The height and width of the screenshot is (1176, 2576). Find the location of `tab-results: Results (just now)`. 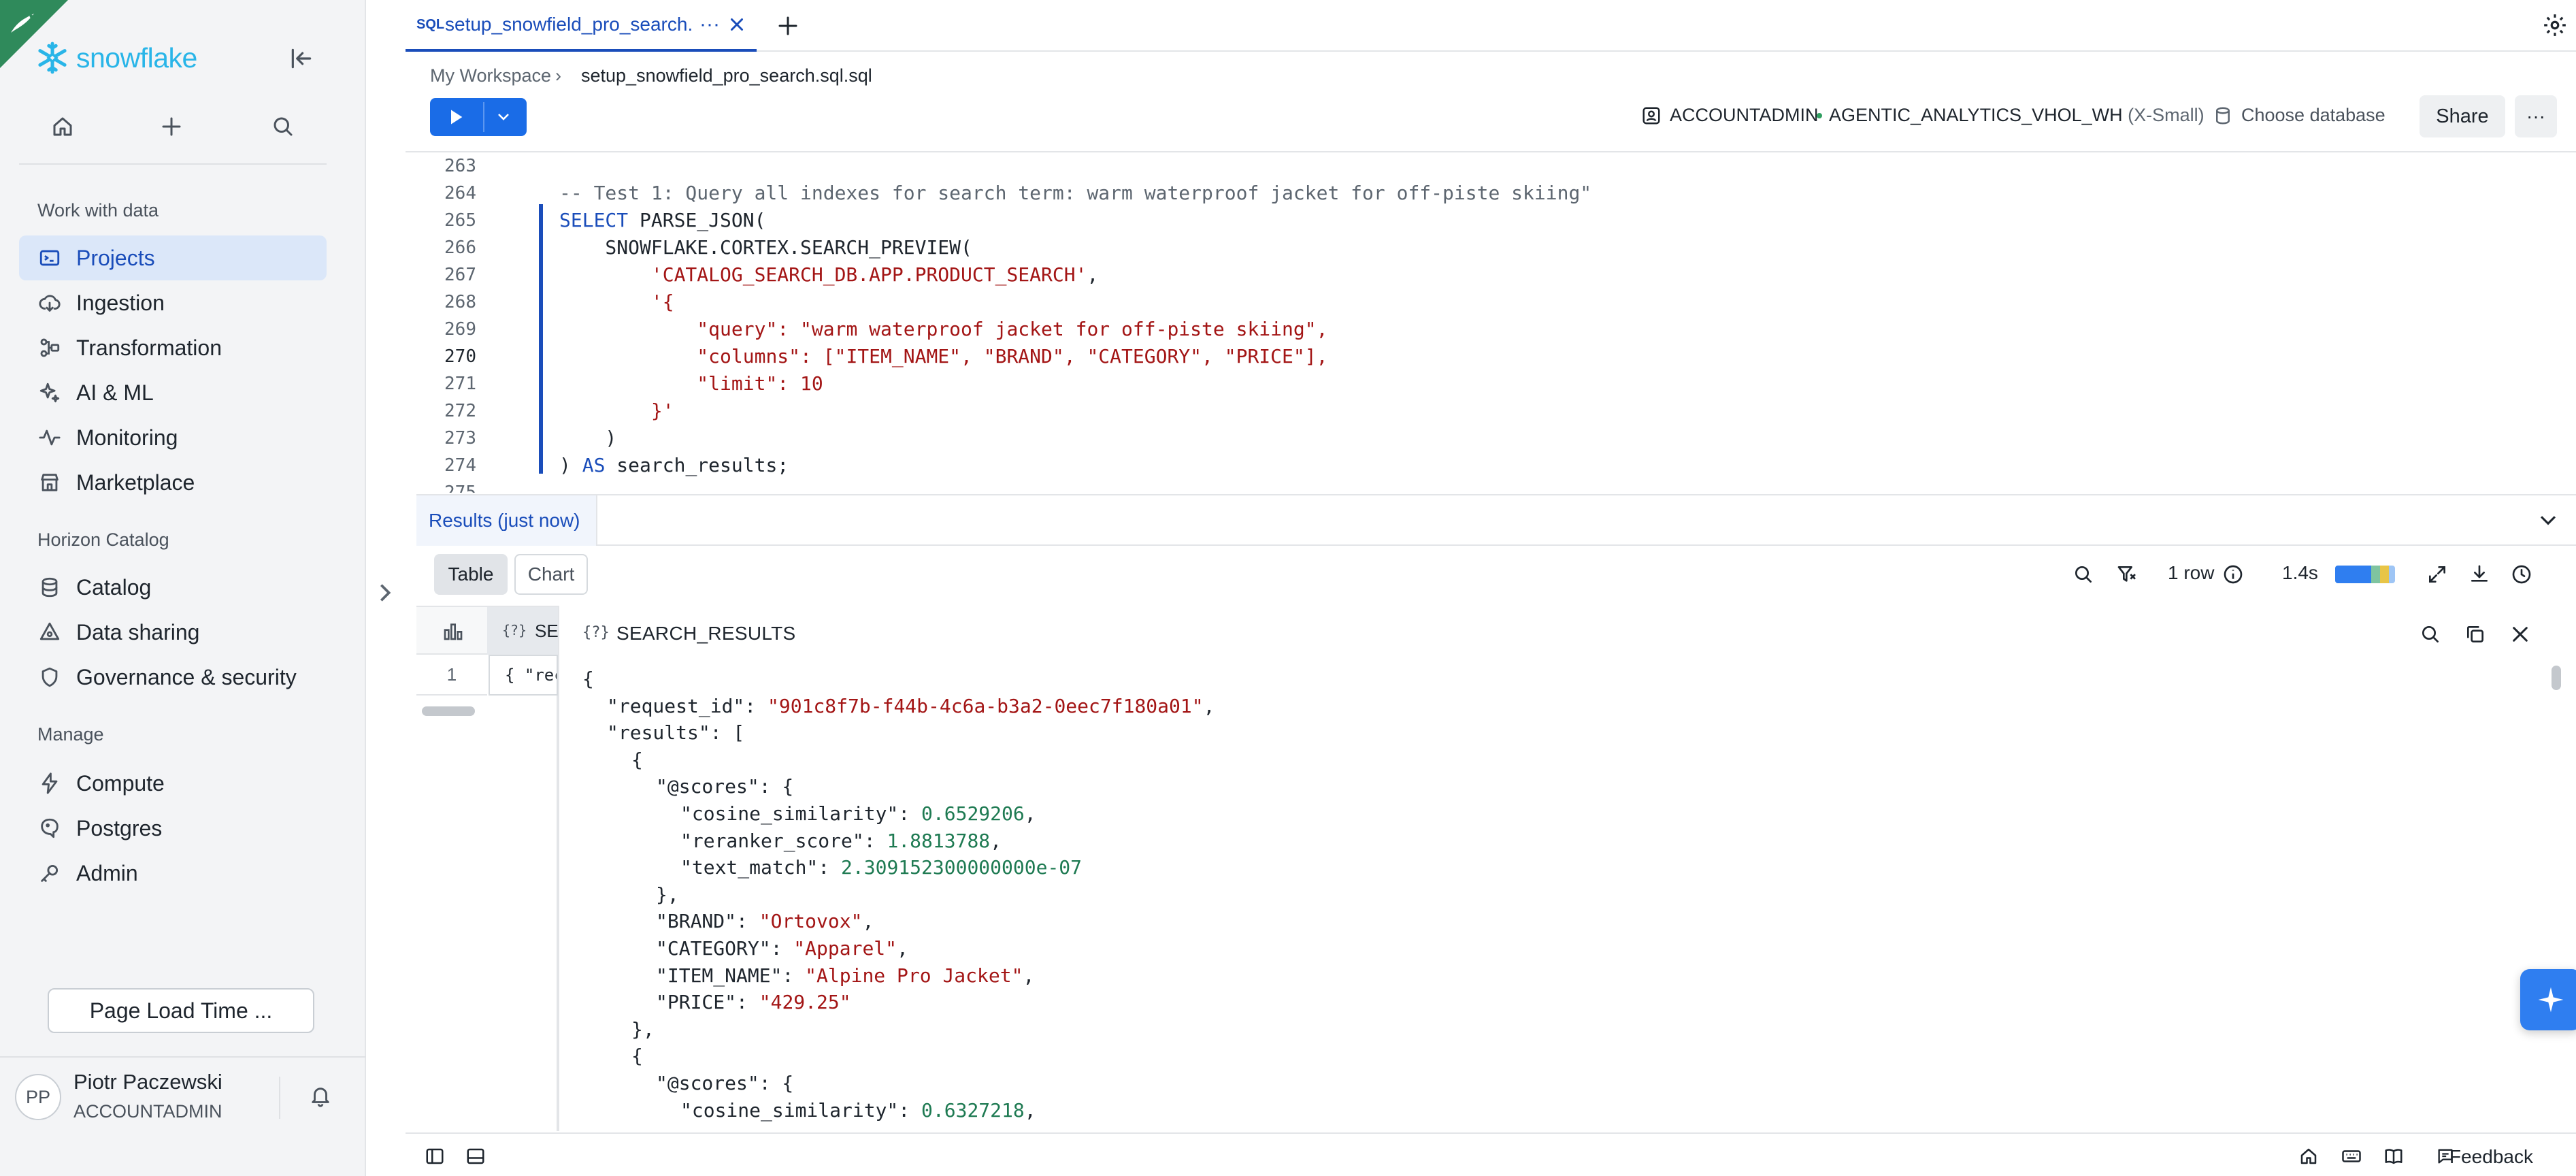

tab-results: Results (just now) is located at coordinates (507, 520).